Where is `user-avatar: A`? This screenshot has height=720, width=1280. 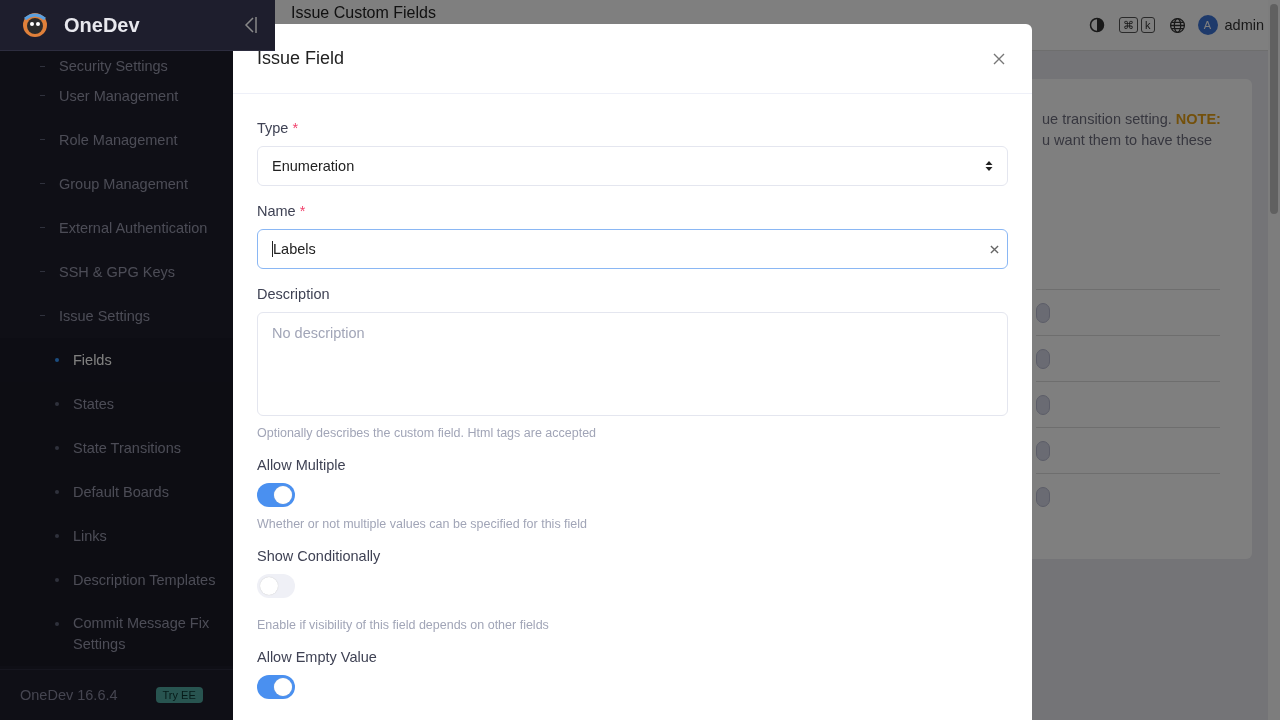 user-avatar: A is located at coordinates (1207, 25).